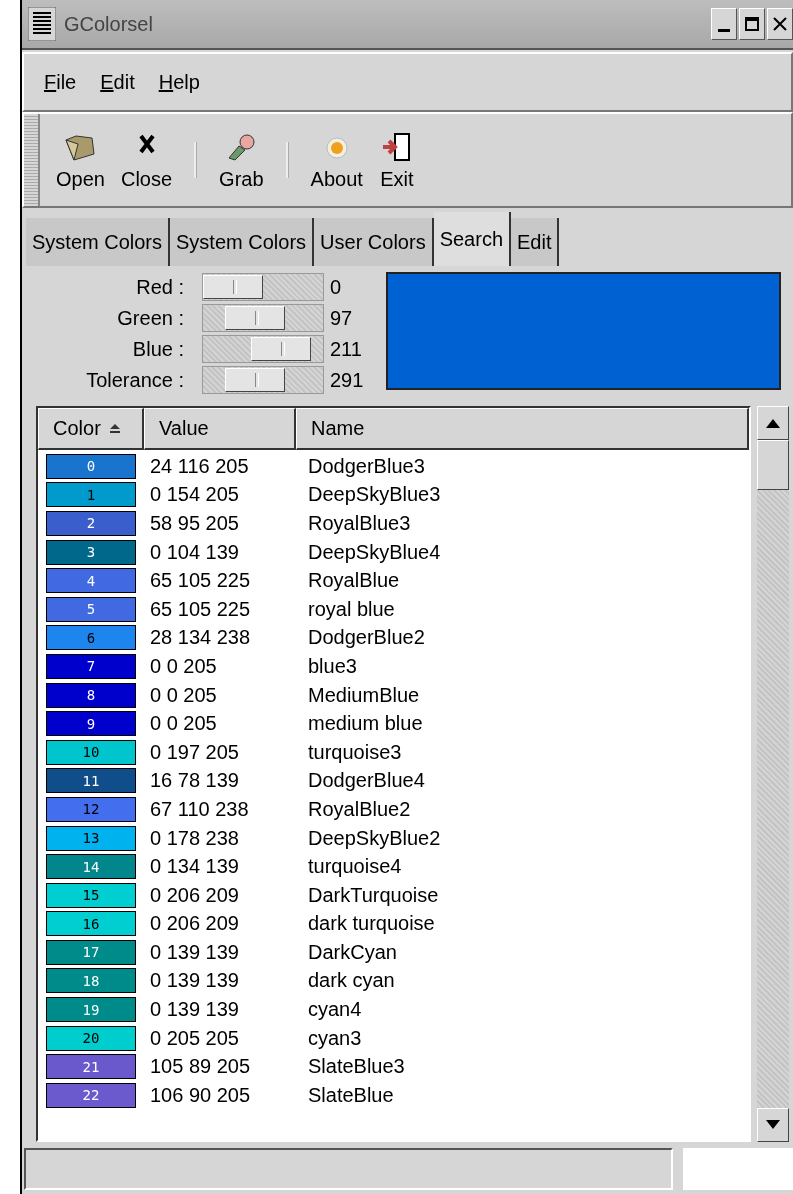  I want to click on table-cell-text: SlateBlue3, so click(356, 1067).